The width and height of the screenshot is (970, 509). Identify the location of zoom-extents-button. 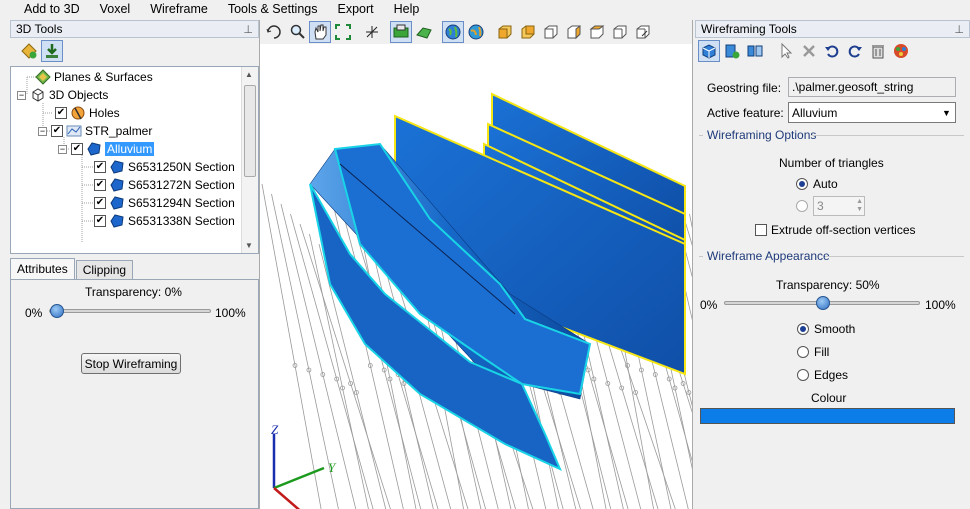
(343, 32).